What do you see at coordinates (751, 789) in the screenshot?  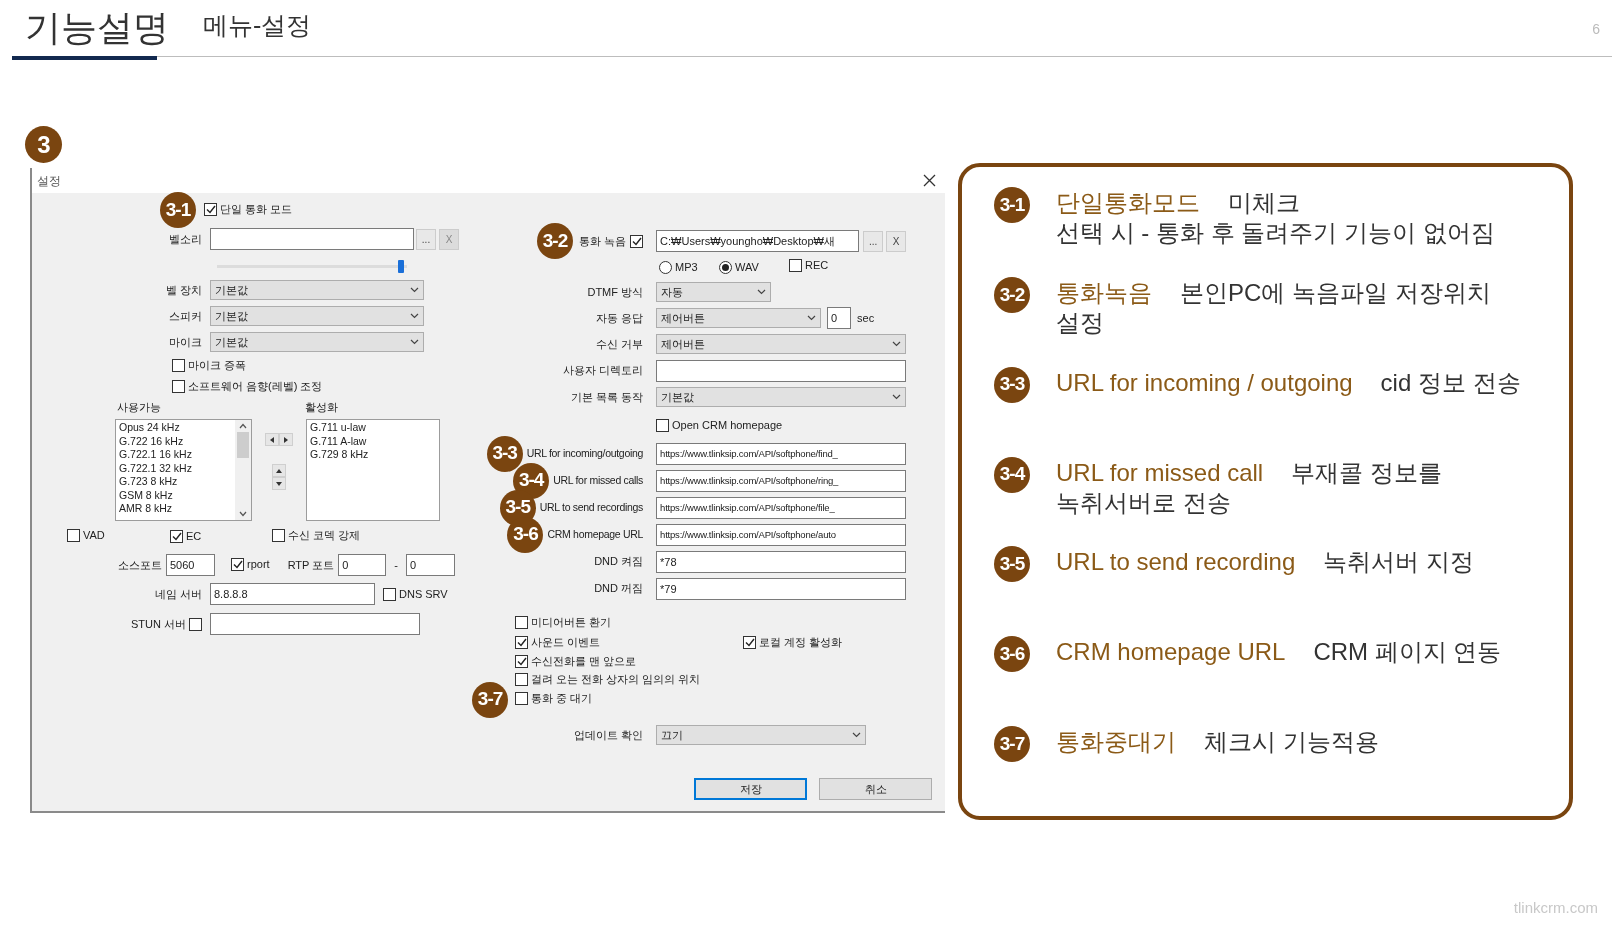 I see `dialog-button: 저장` at bounding box center [751, 789].